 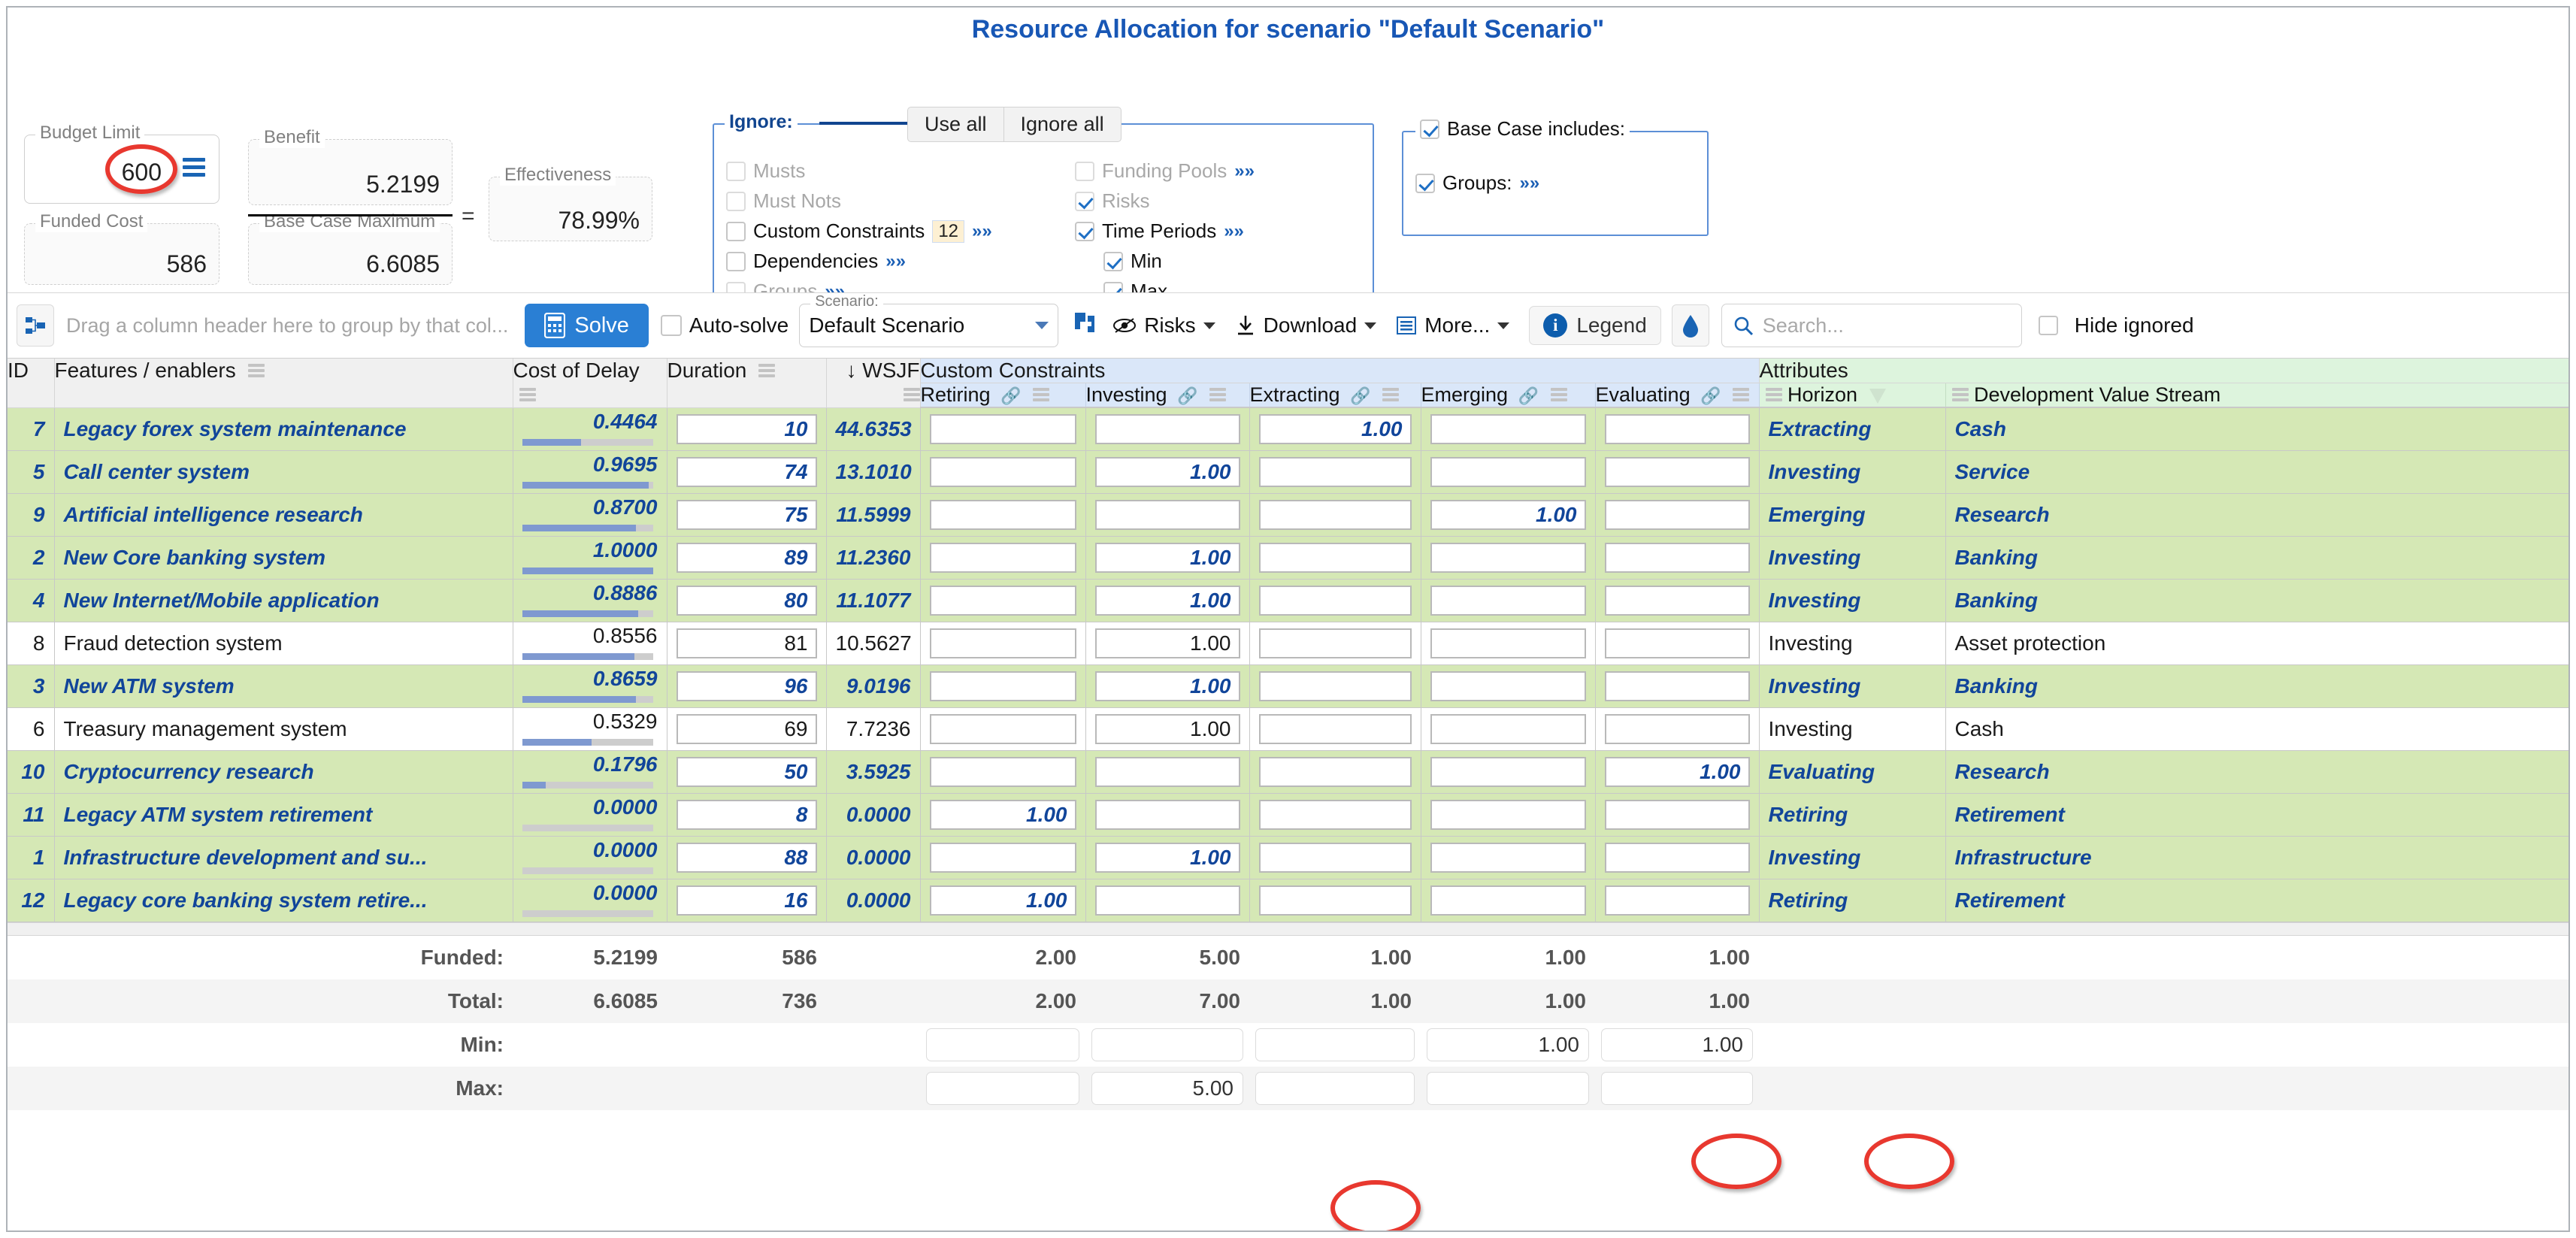 What do you see at coordinates (747, 900) in the screenshot?
I see `cell-duration: 16` at bounding box center [747, 900].